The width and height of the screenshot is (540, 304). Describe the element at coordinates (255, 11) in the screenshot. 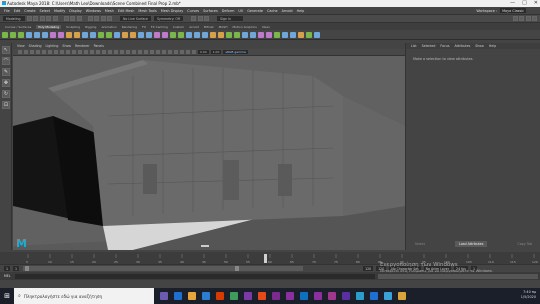

I see `menu-generate: Generate` at that location.